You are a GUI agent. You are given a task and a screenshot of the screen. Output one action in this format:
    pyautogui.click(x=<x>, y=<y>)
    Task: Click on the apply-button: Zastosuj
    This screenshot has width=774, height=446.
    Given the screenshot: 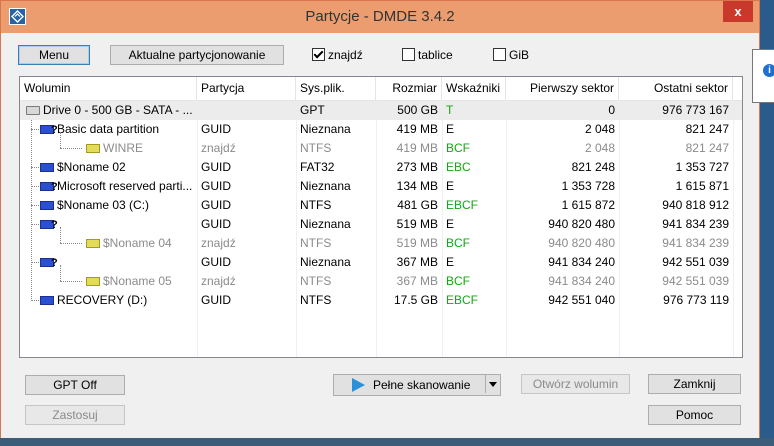 What is the action you would take?
    pyautogui.click(x=75, y=415)
    